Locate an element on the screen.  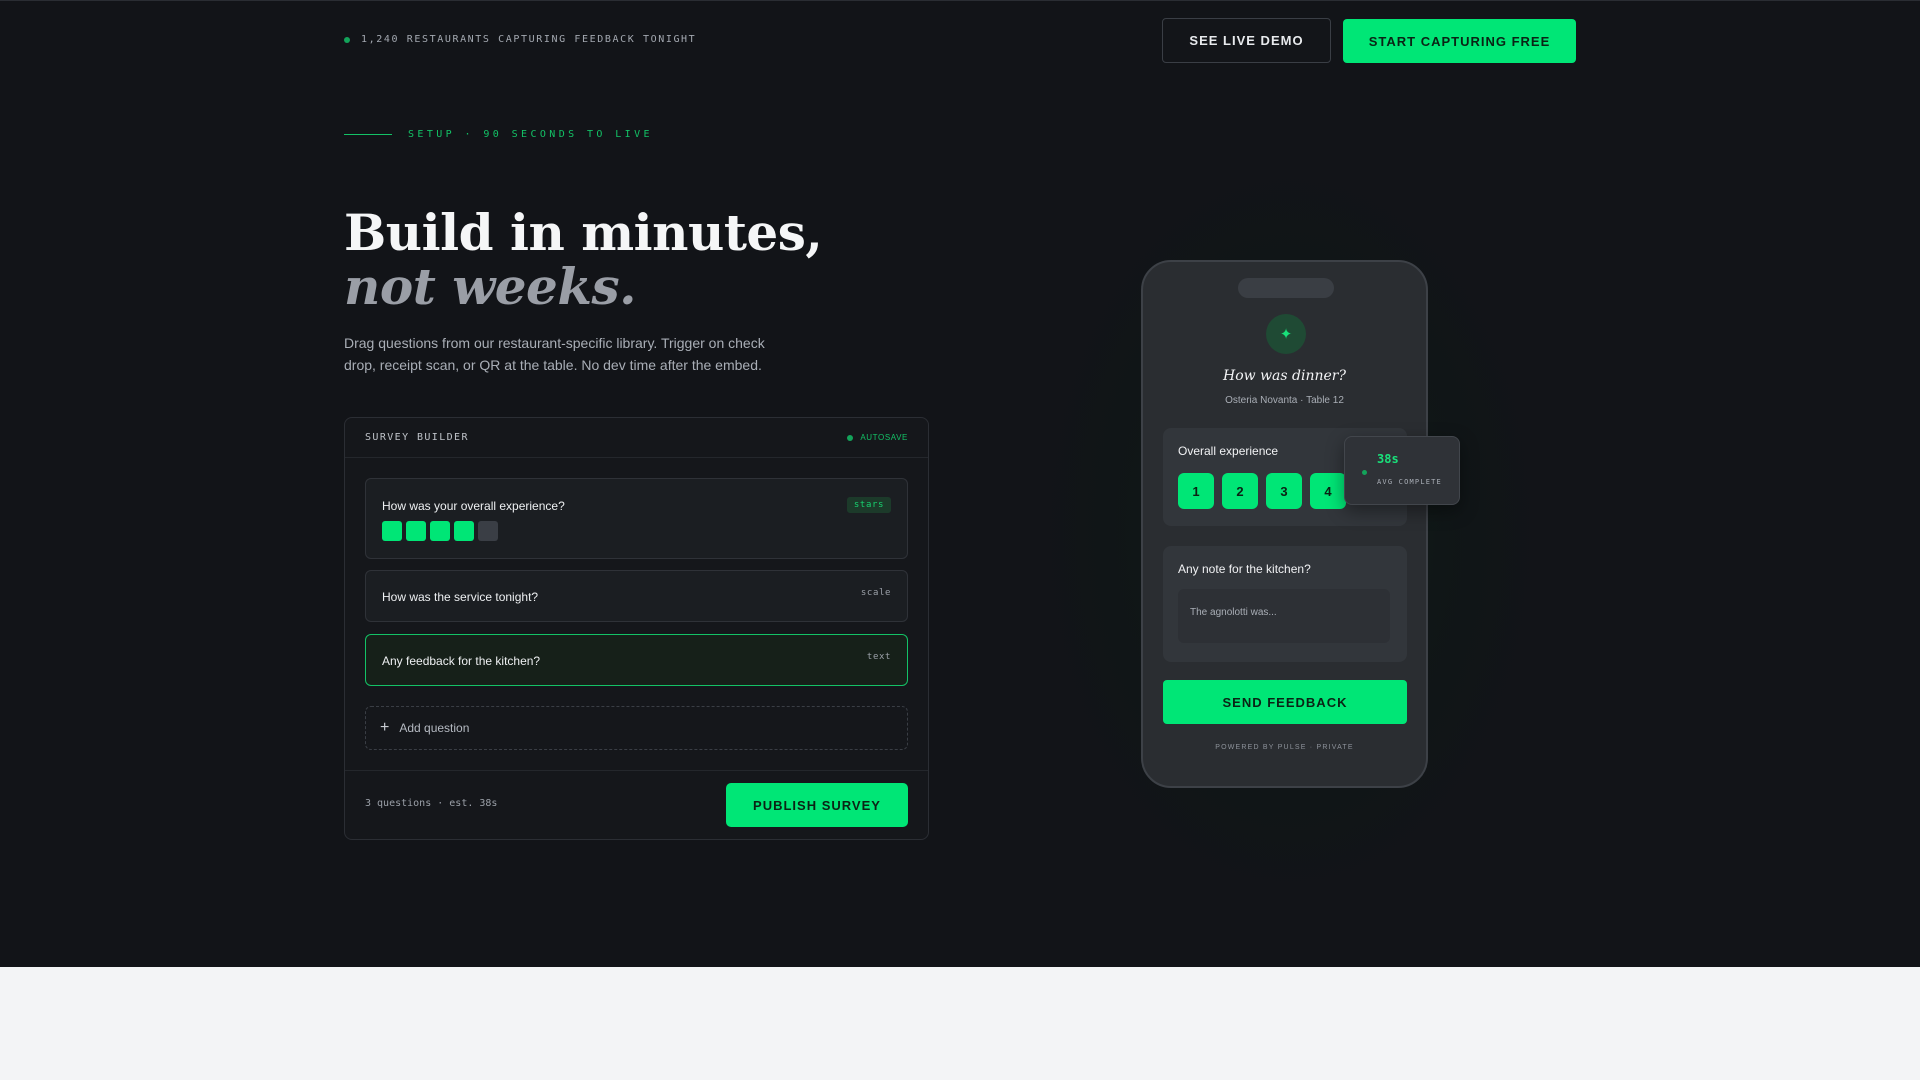
question-label: How was the service tonight? is located at coordinates (460, 597).